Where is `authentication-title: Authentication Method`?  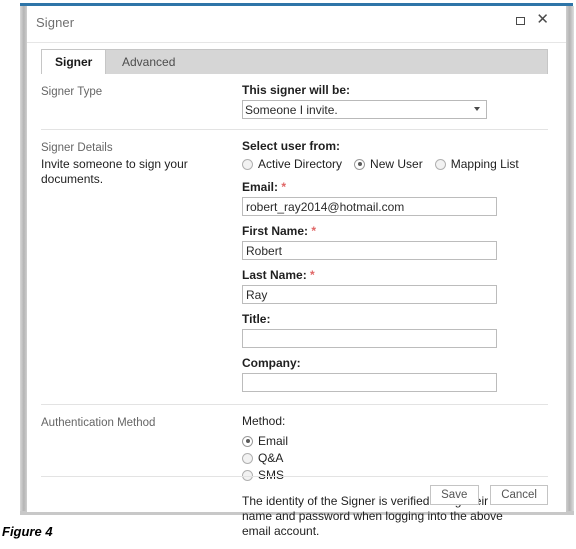
authentication-title: Authentication Method is located at coordinates (98, 423).